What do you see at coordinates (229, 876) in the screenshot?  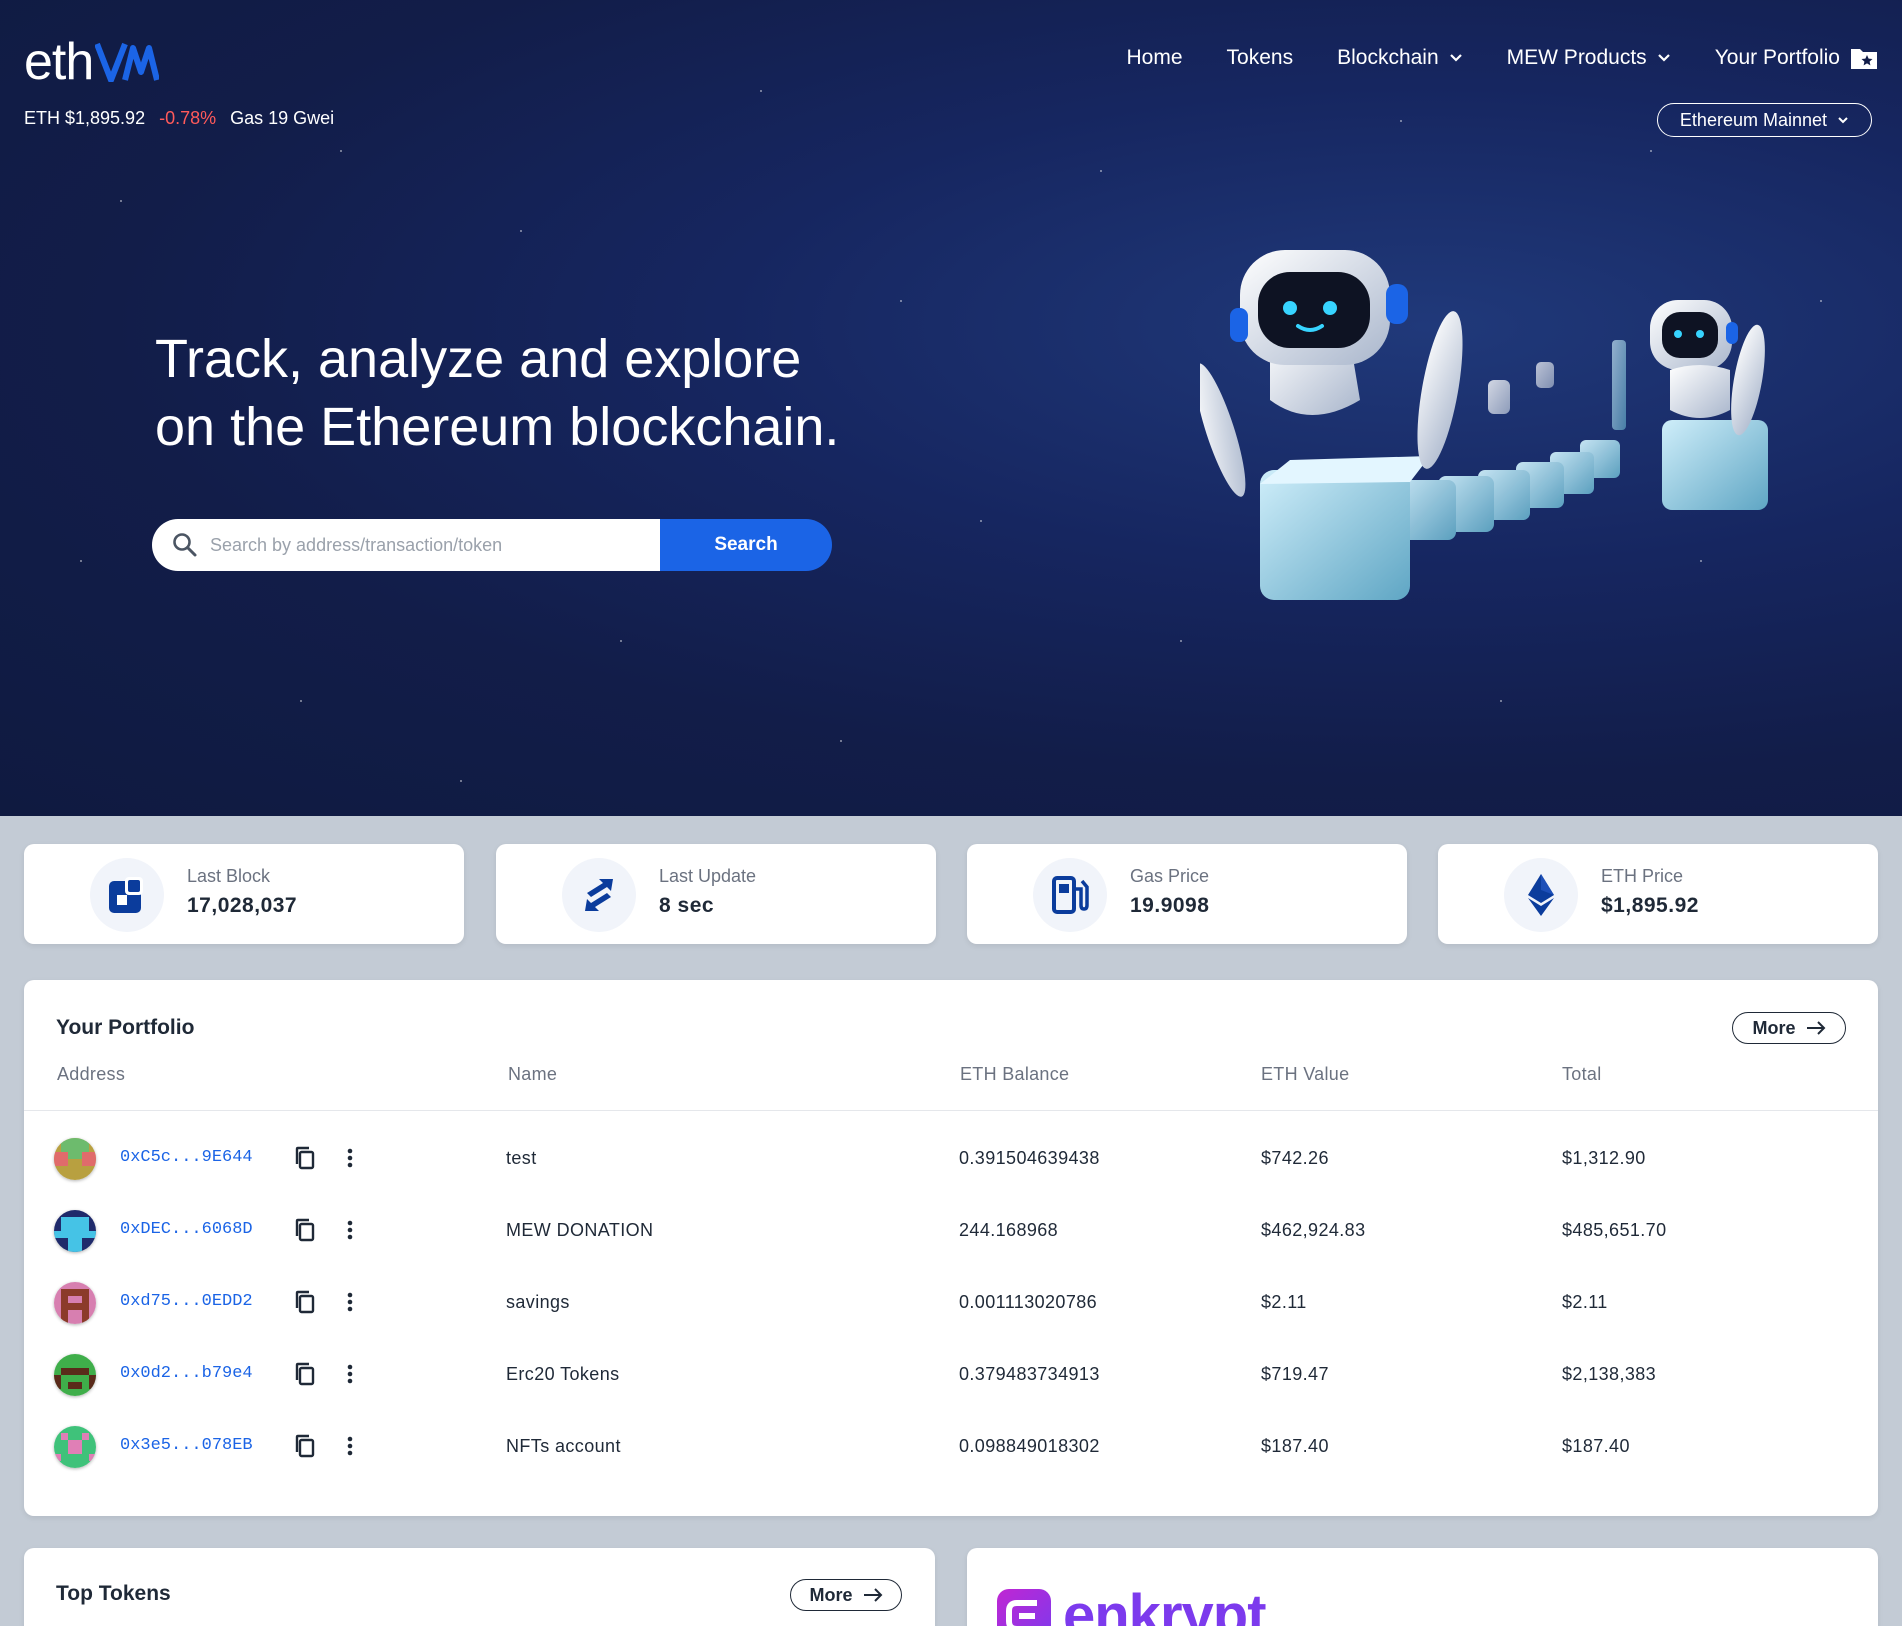 I see `stat-label: Last Block` at bounding box center [229, 876].